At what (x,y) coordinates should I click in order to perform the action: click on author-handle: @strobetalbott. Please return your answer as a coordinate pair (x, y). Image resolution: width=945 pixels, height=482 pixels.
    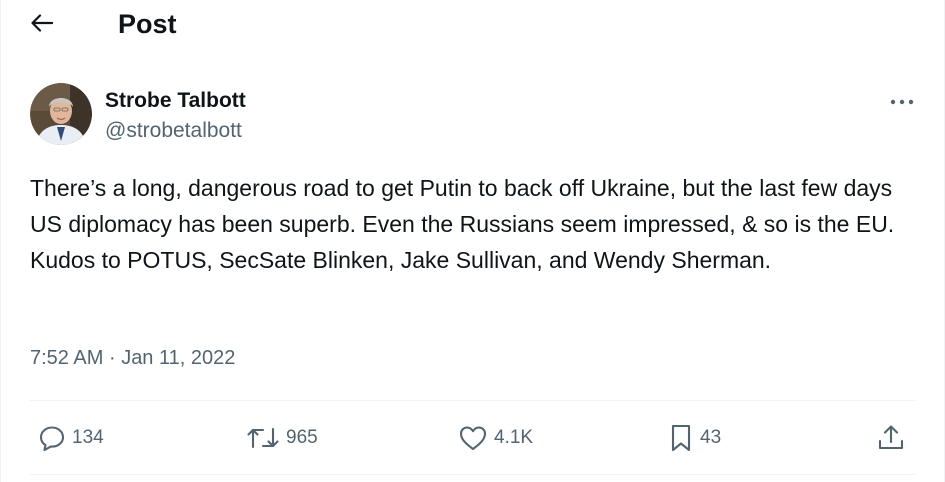
    Looking at the image, I should click on (173, 131).